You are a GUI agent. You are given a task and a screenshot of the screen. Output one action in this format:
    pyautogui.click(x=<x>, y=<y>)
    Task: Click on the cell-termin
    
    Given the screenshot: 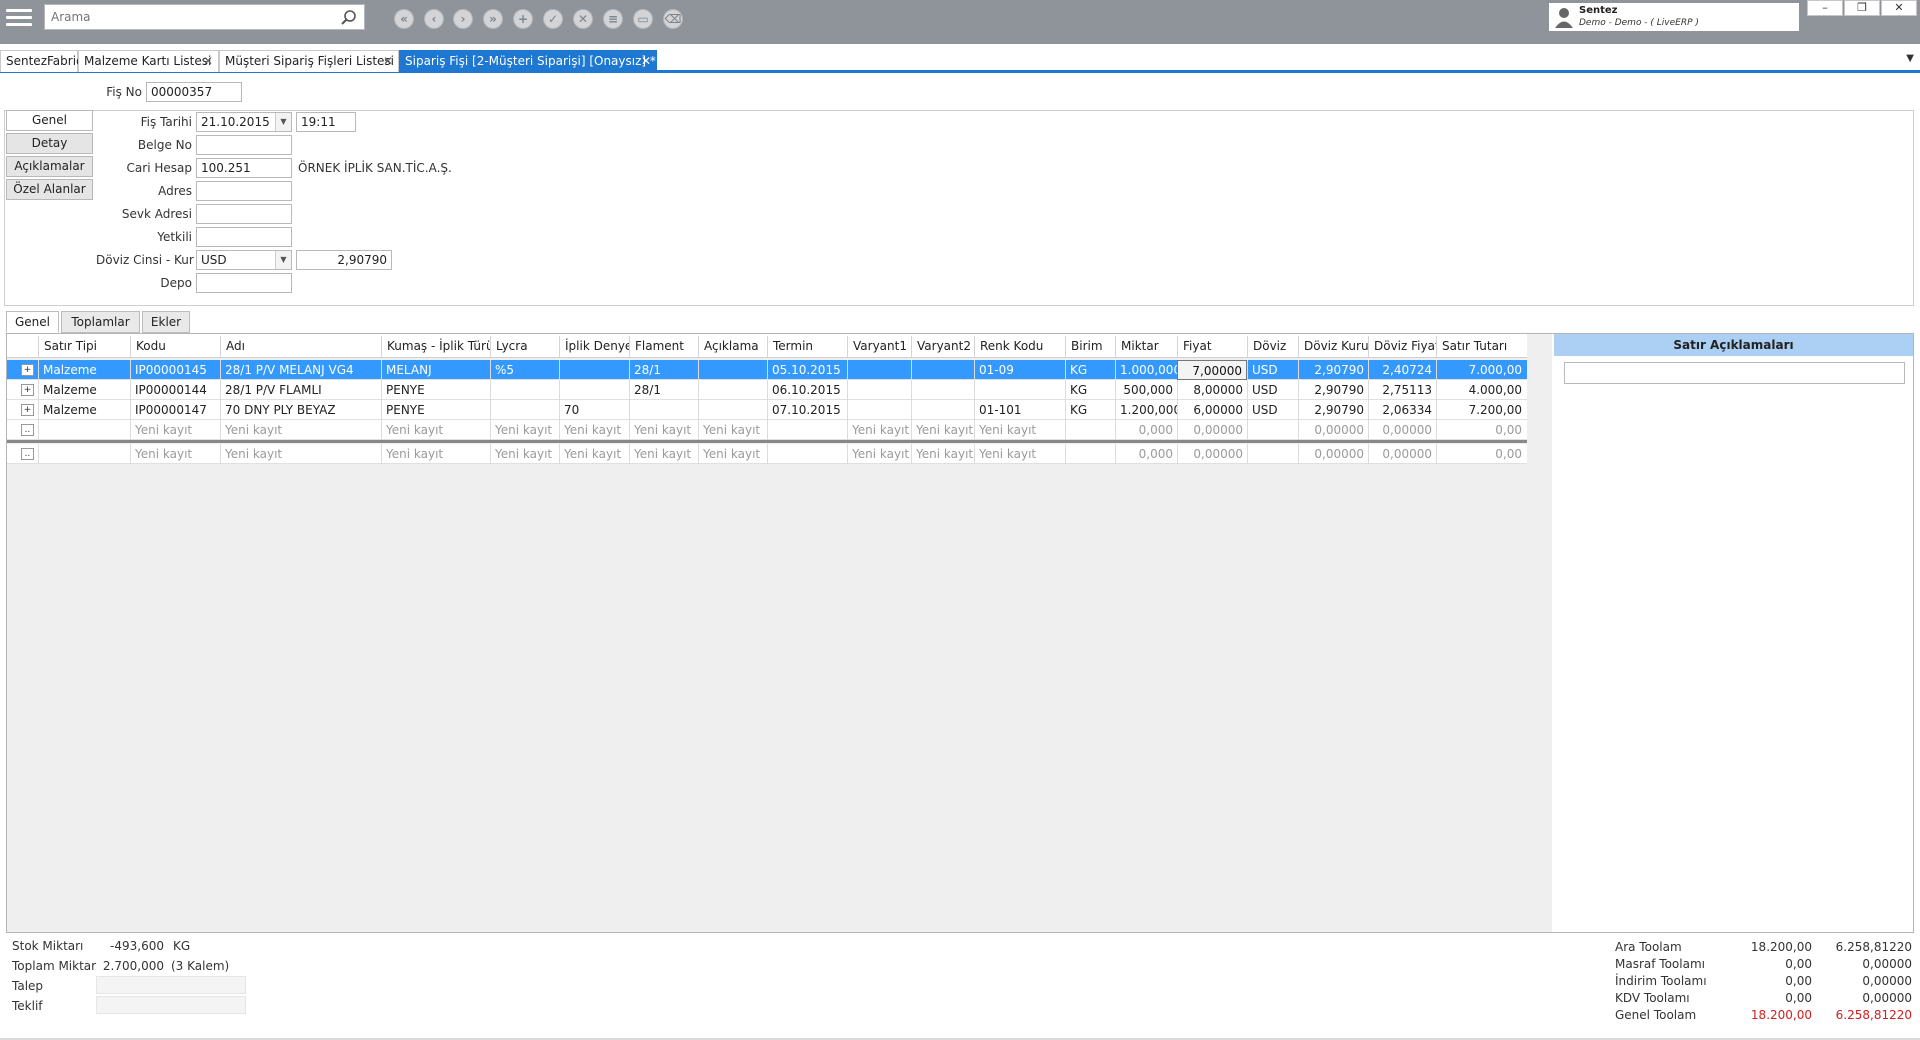 What is the action you would take?
    pyautogui.click(x=807, y=430)
    